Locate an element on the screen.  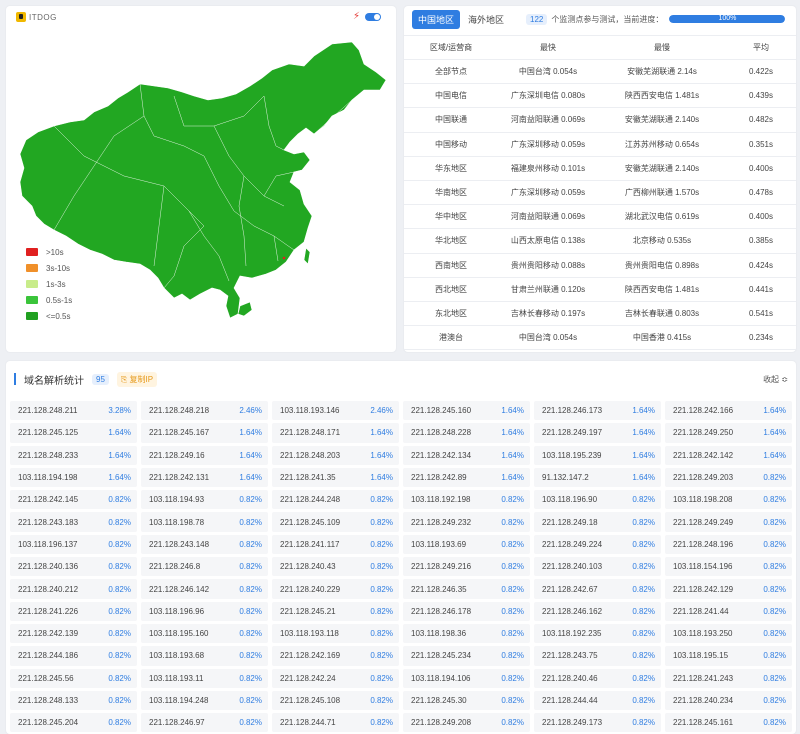
dns-ip-item: 221.128.248.218 2.46% is located at coordinates (204, 411).